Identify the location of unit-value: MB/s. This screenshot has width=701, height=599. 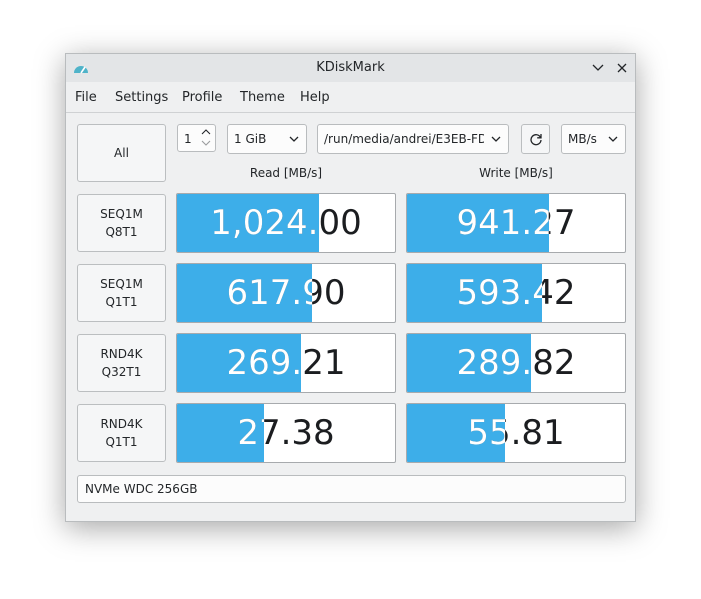
(582, 139).